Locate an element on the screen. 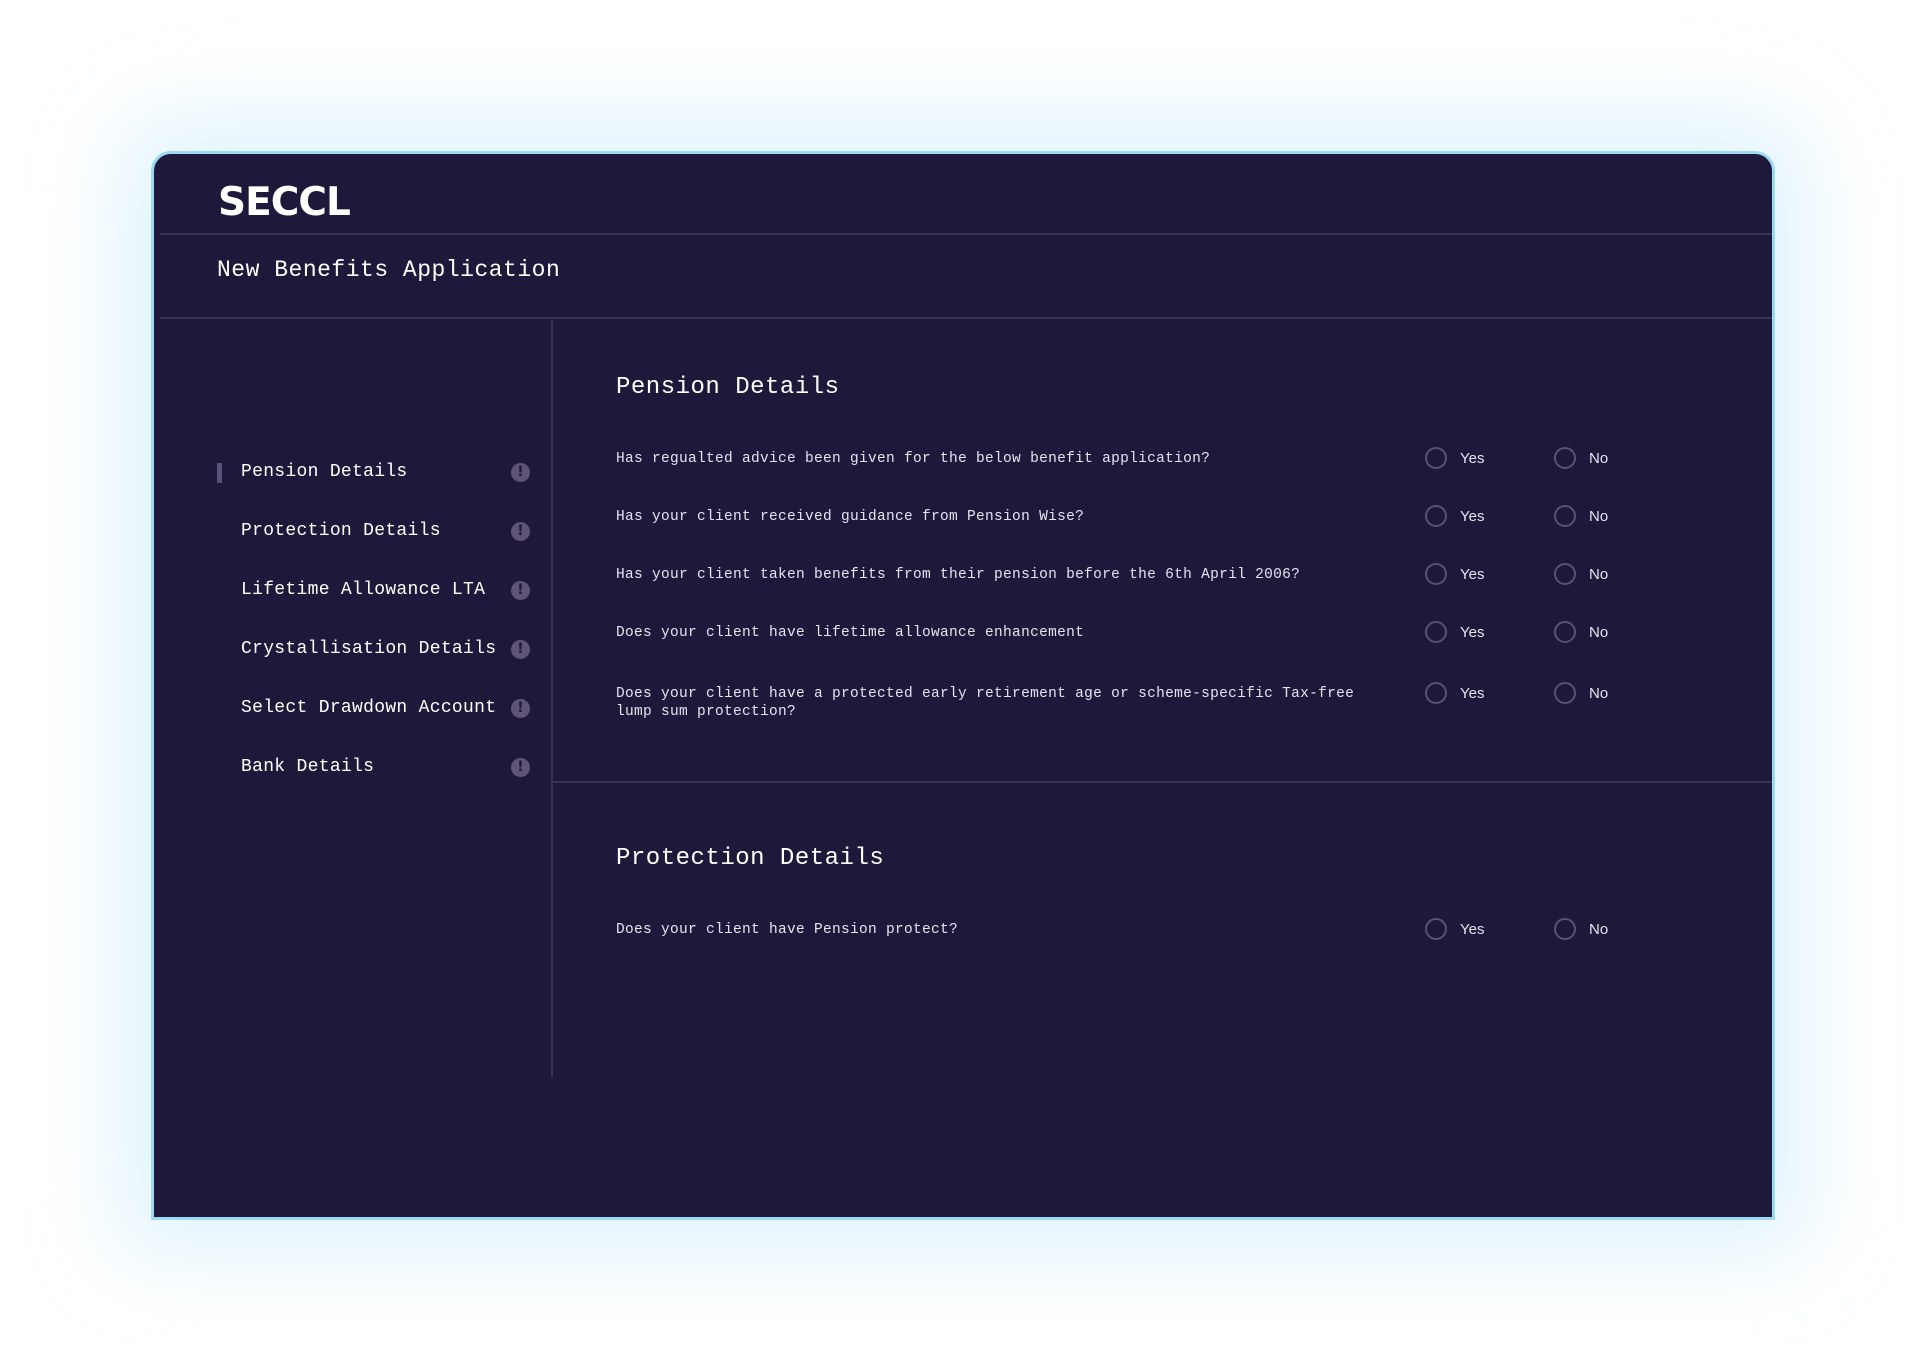  sidebar-item-select-drawdown-account: Select Drawdown Account ! is located at coordinates (352, 710).